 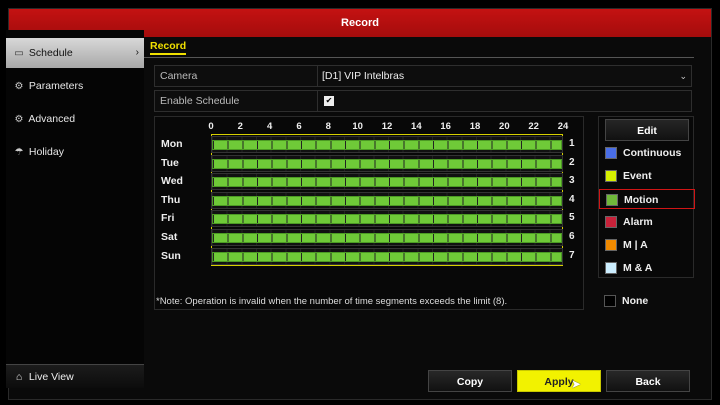 What do you see at coordinates (572, 255) in the screenshot?
I see `day-index-label: 7` at bounding box center [572, 255].